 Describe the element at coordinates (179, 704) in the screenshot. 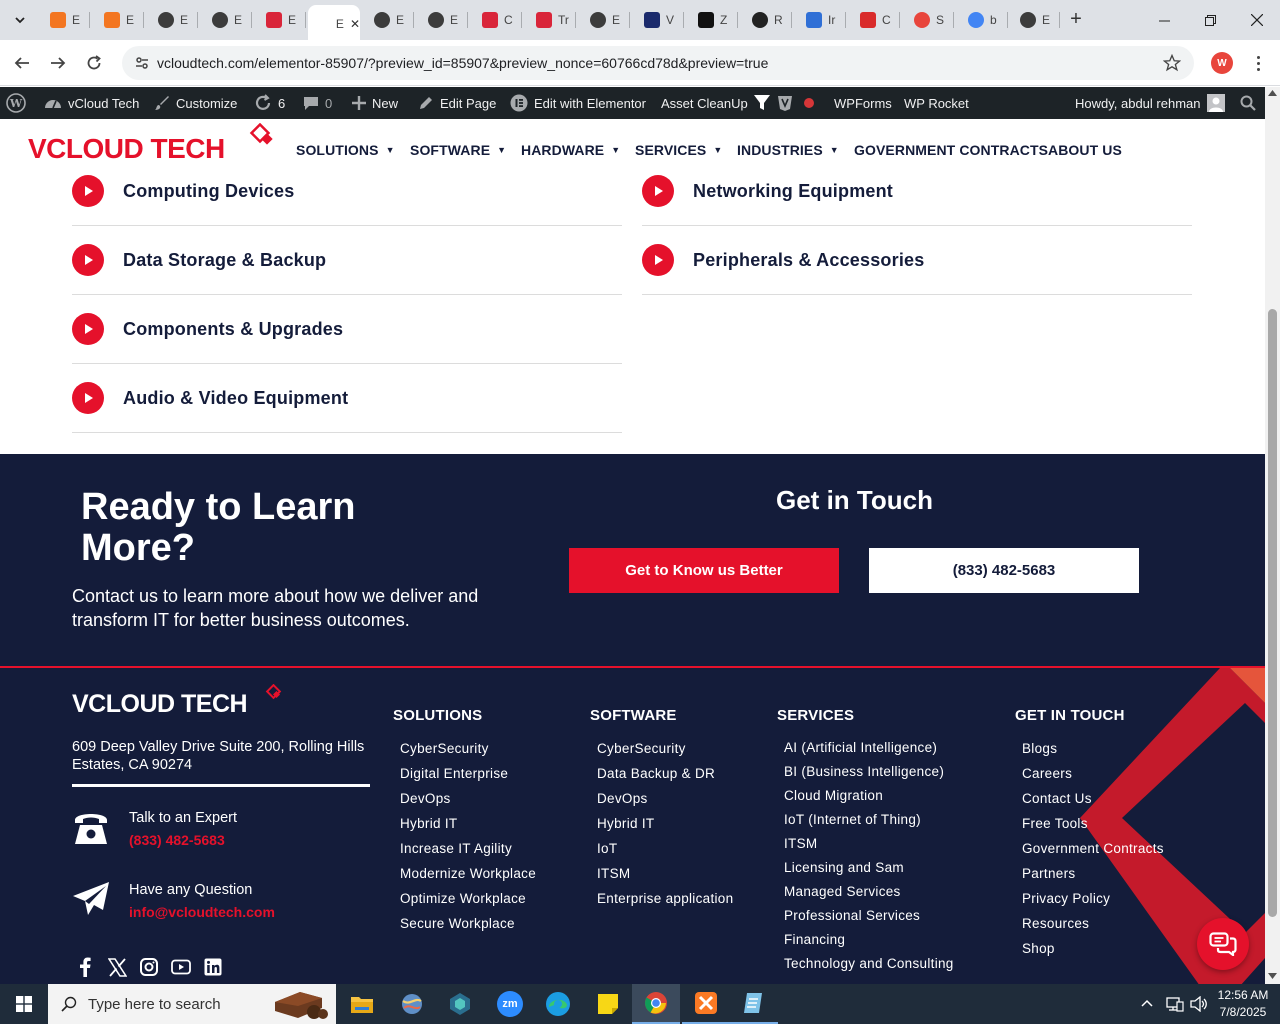

I see `footer-logo: VCLOUD TECH` at that location.